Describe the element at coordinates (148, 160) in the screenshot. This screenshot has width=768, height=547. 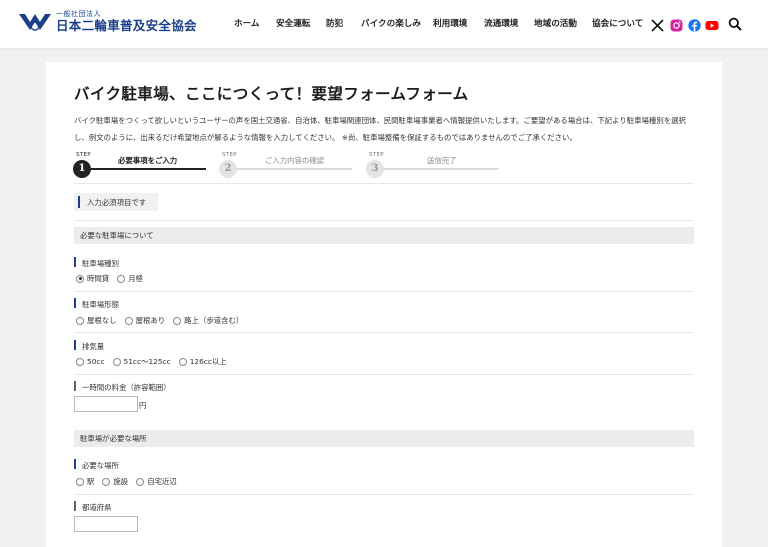
I see `step-1-label: 必要事項をご入力` at that location.